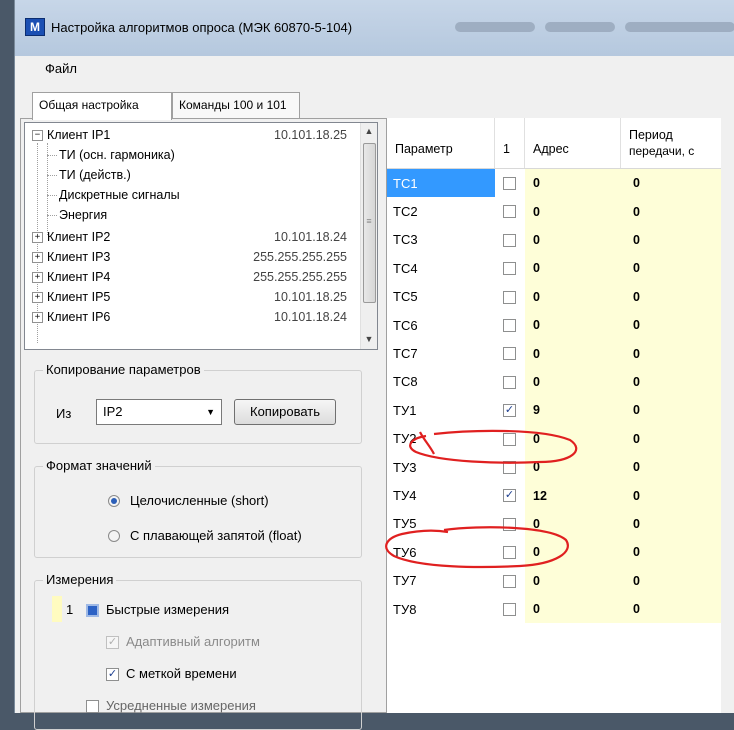  What do you see at coordinates (671, 143) in the screenshot?
I see `col-header-period: Период передачи, с` at bounding box center [671, 143].